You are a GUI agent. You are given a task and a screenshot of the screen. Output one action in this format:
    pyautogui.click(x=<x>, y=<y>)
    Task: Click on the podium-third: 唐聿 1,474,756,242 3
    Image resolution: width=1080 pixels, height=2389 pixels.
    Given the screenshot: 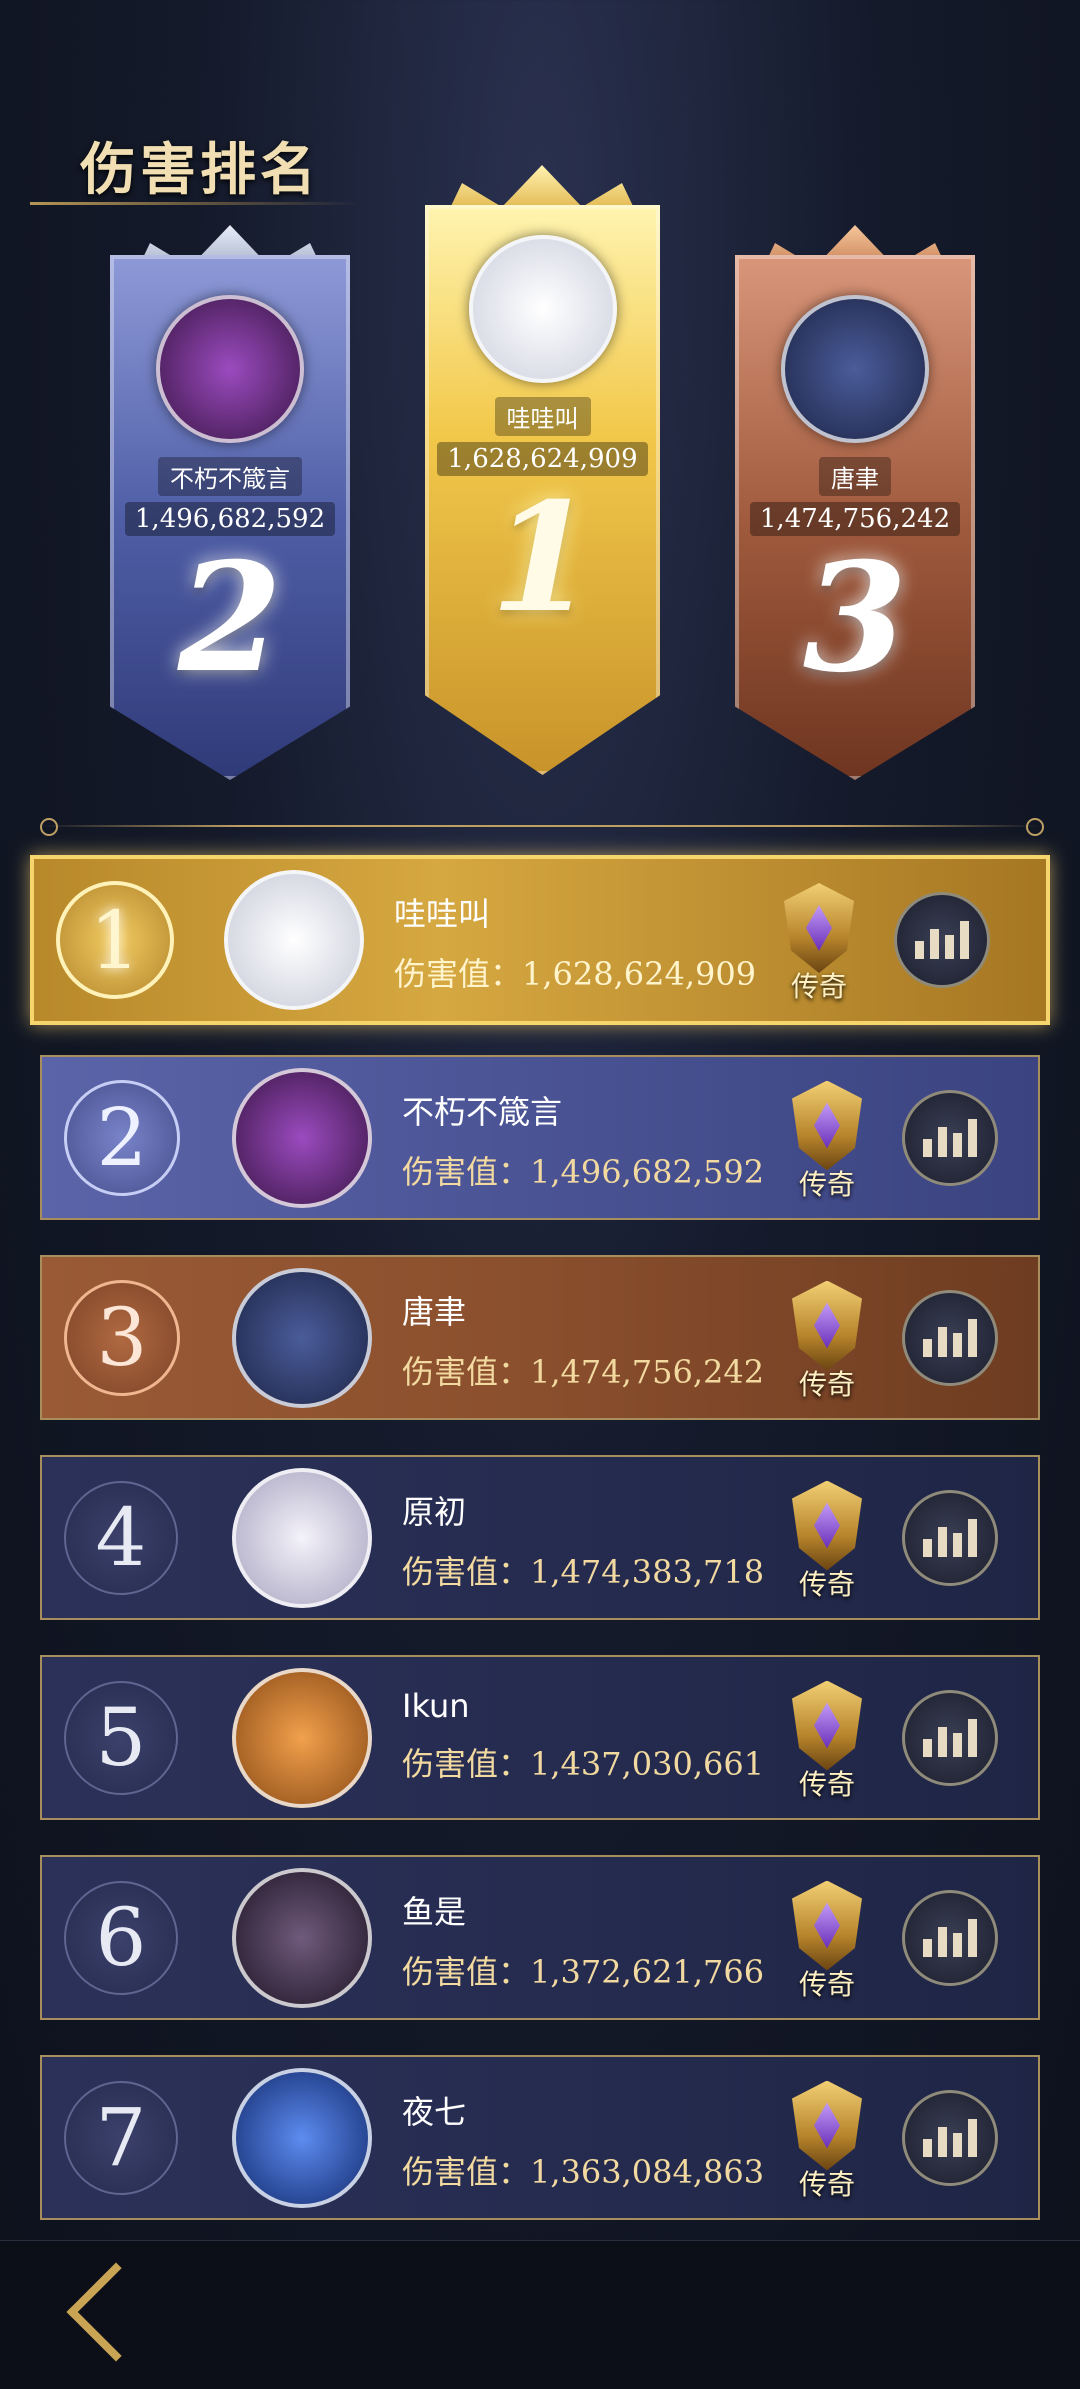 What is the action you would take?
    pyautogui.click(x=855, y=517)
    